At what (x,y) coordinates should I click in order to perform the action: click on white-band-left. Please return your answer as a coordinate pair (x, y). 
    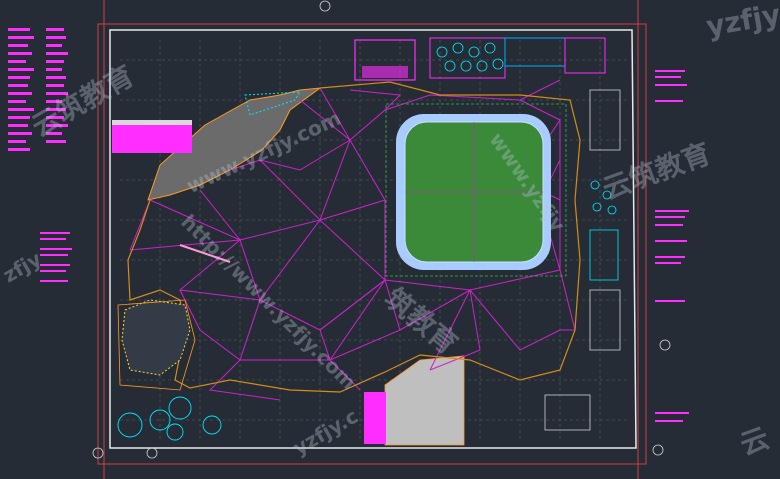
    Looking at the image, I should click on (152, 122).